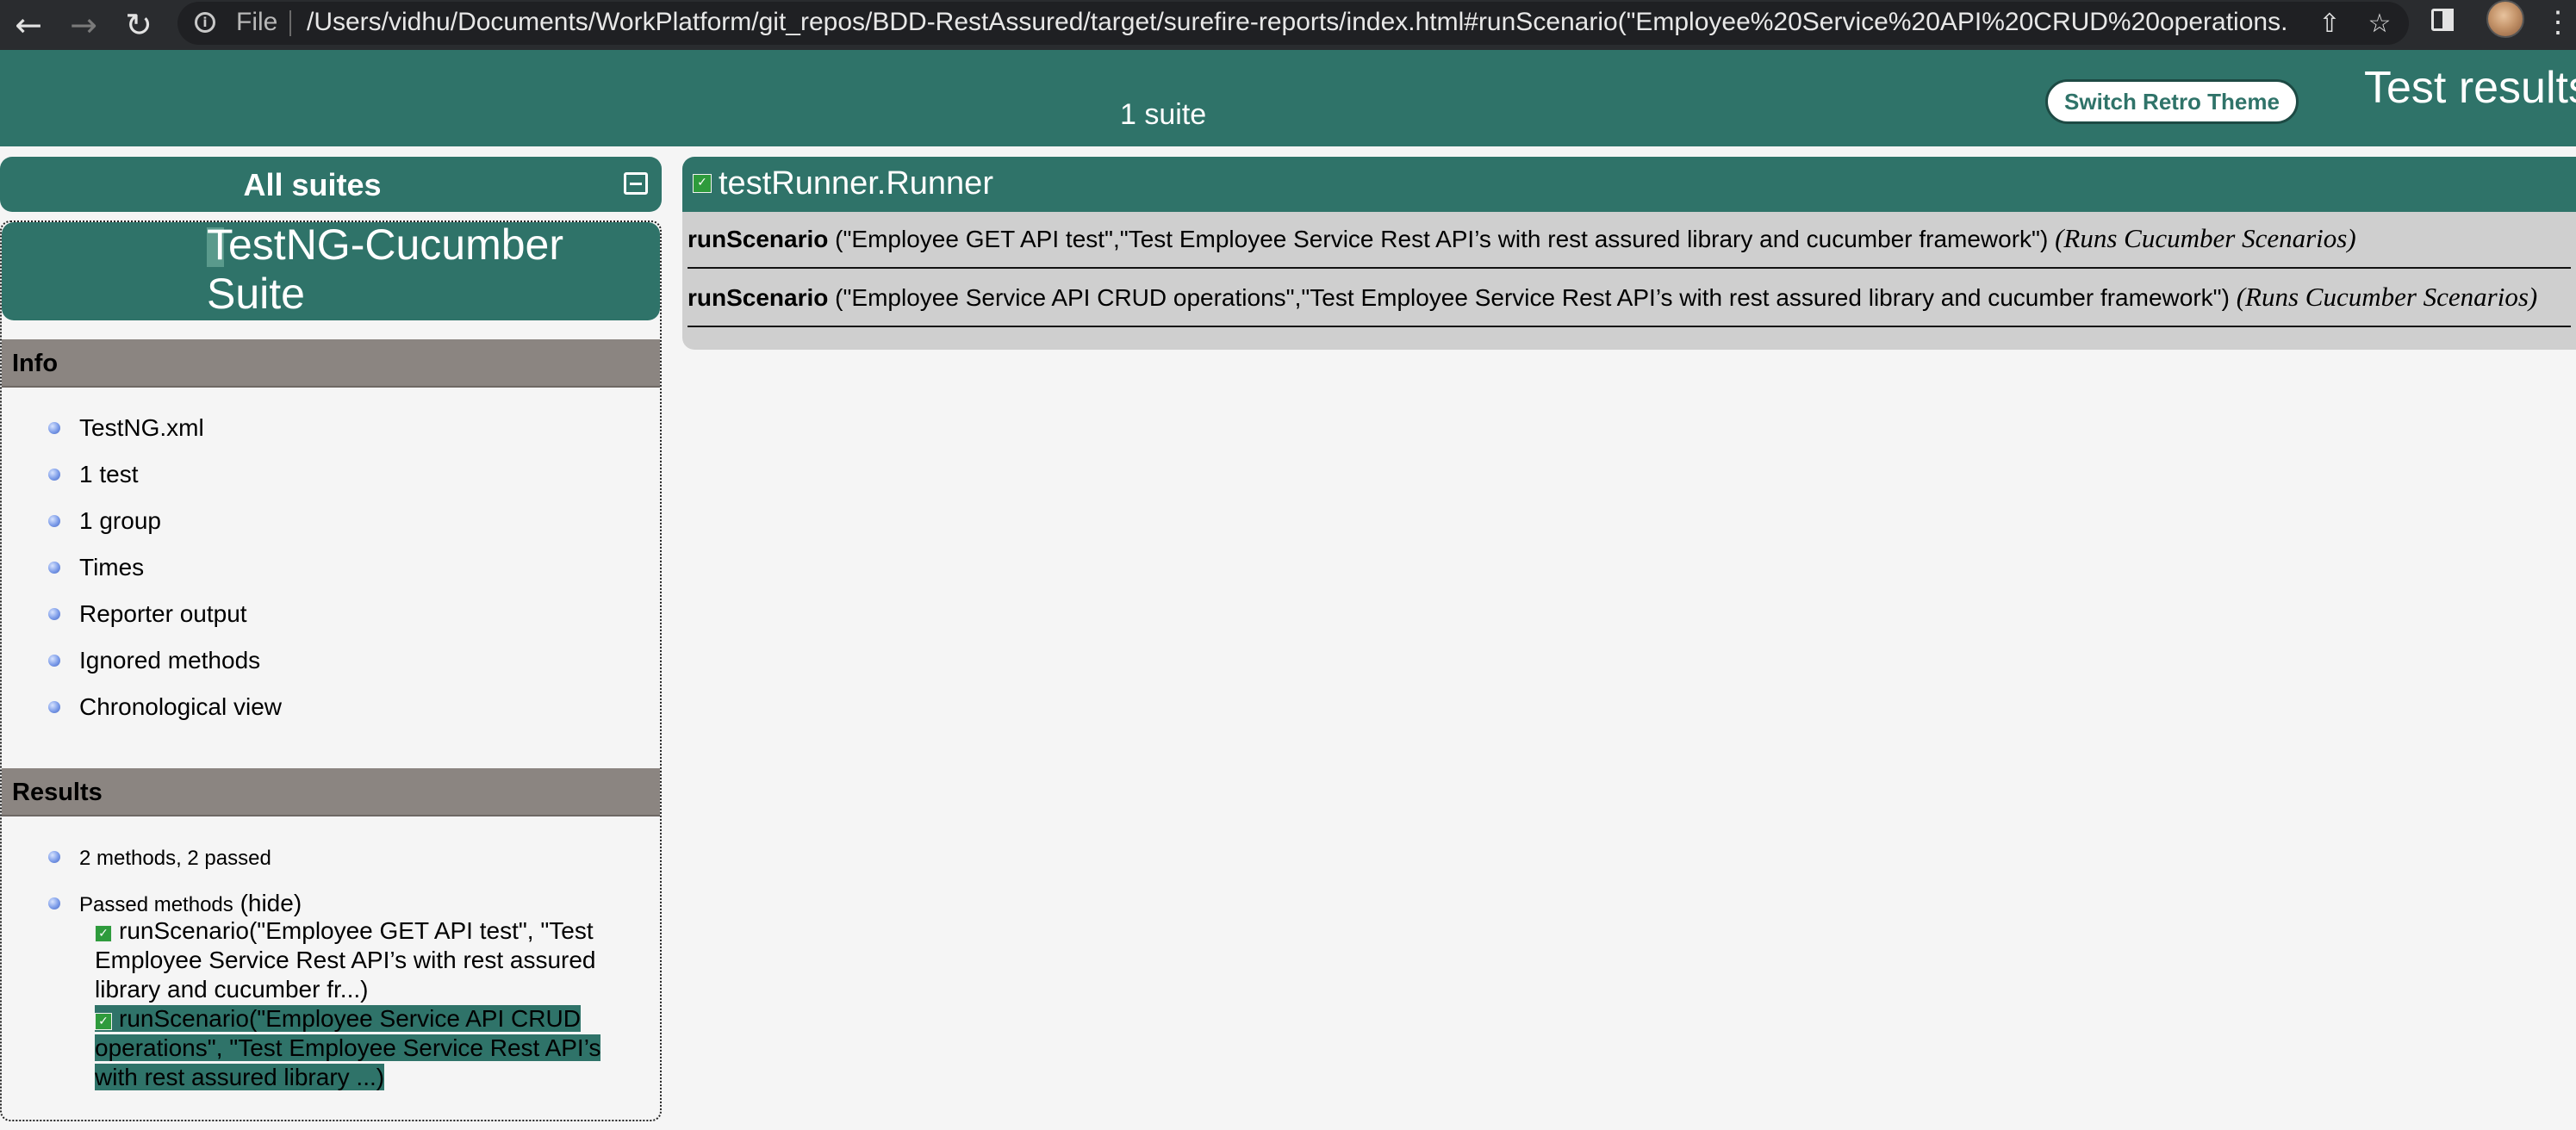 The image size is (2576, 1130). Describe the element at coordinates (331, 363) in the screenshot. I see `info-section-header: Info` at that location.